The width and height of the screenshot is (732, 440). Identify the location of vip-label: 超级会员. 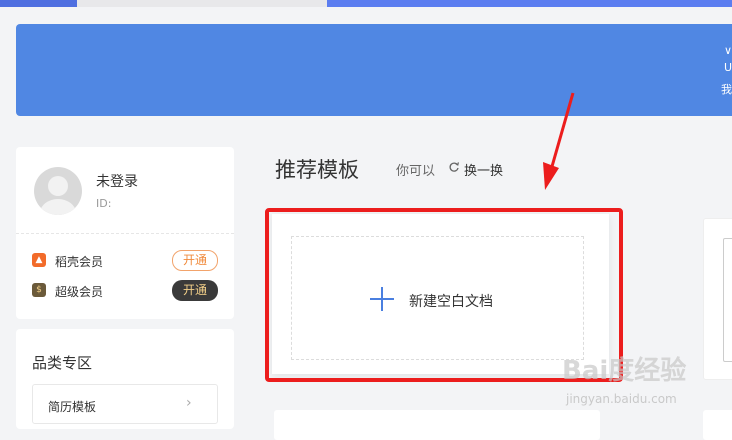
(79, 292).